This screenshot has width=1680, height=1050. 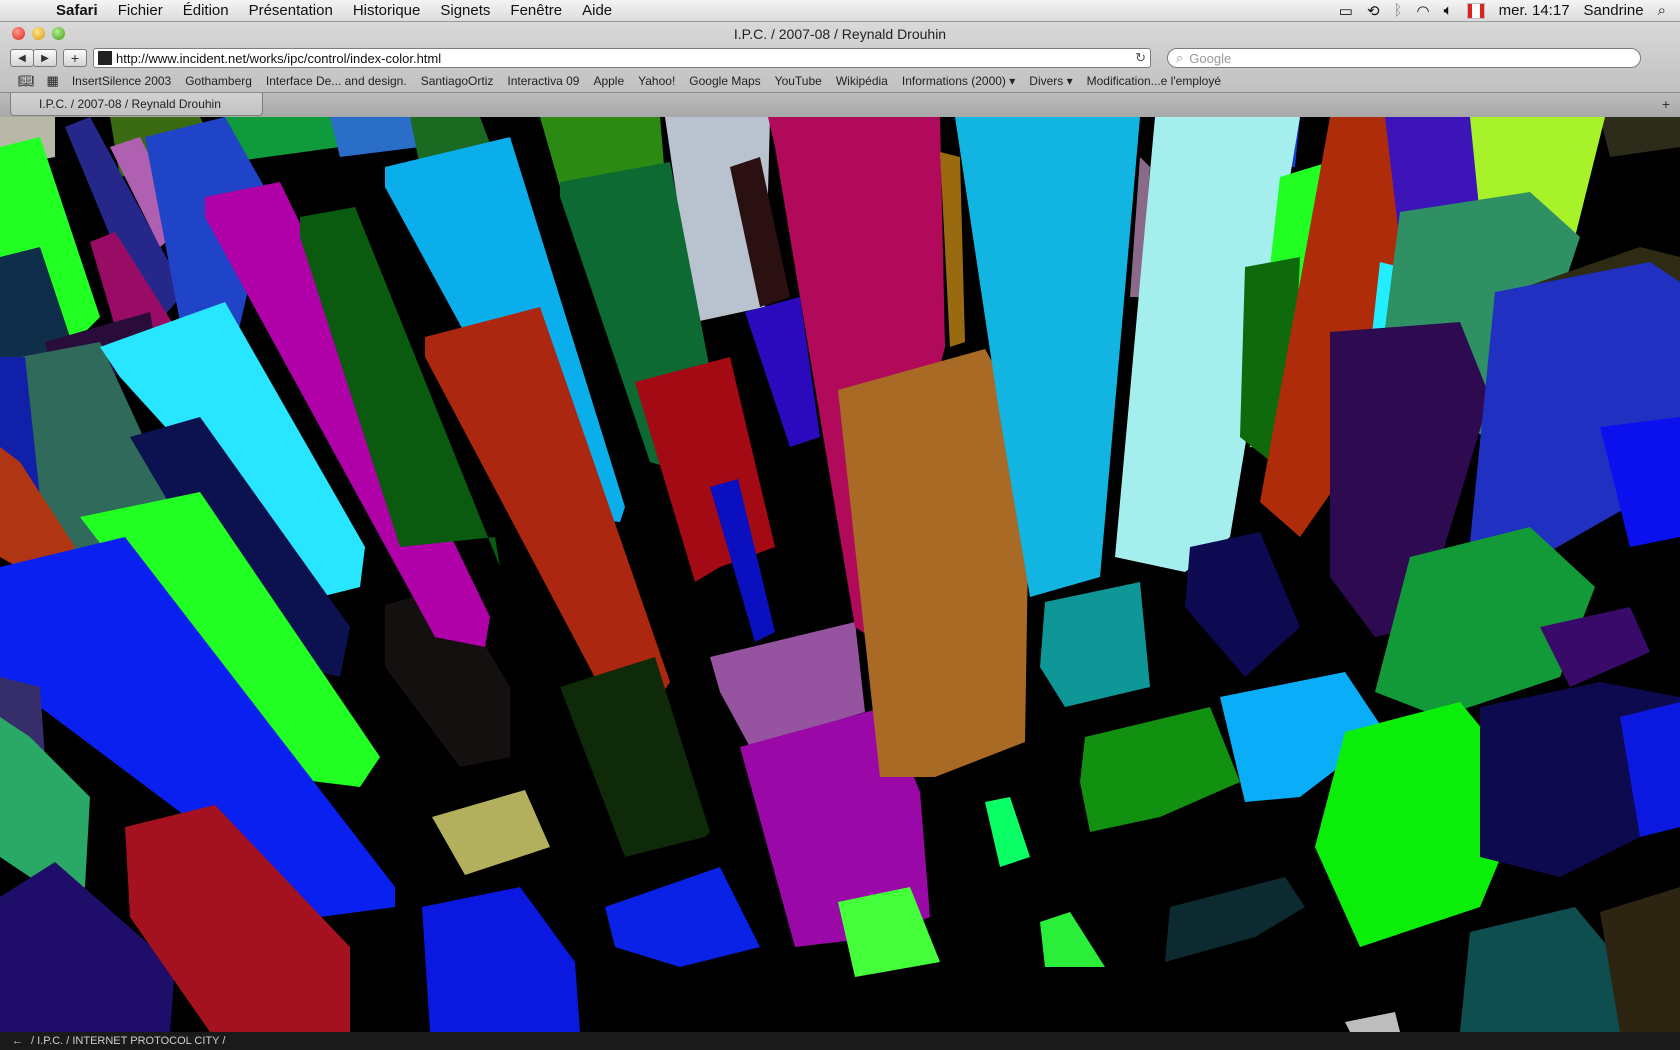 What do you see at coordinates (218, 81) in the screenshot?
I see `bookmark-gothamberg: Gothamberg` at bounding box center [218, 81].